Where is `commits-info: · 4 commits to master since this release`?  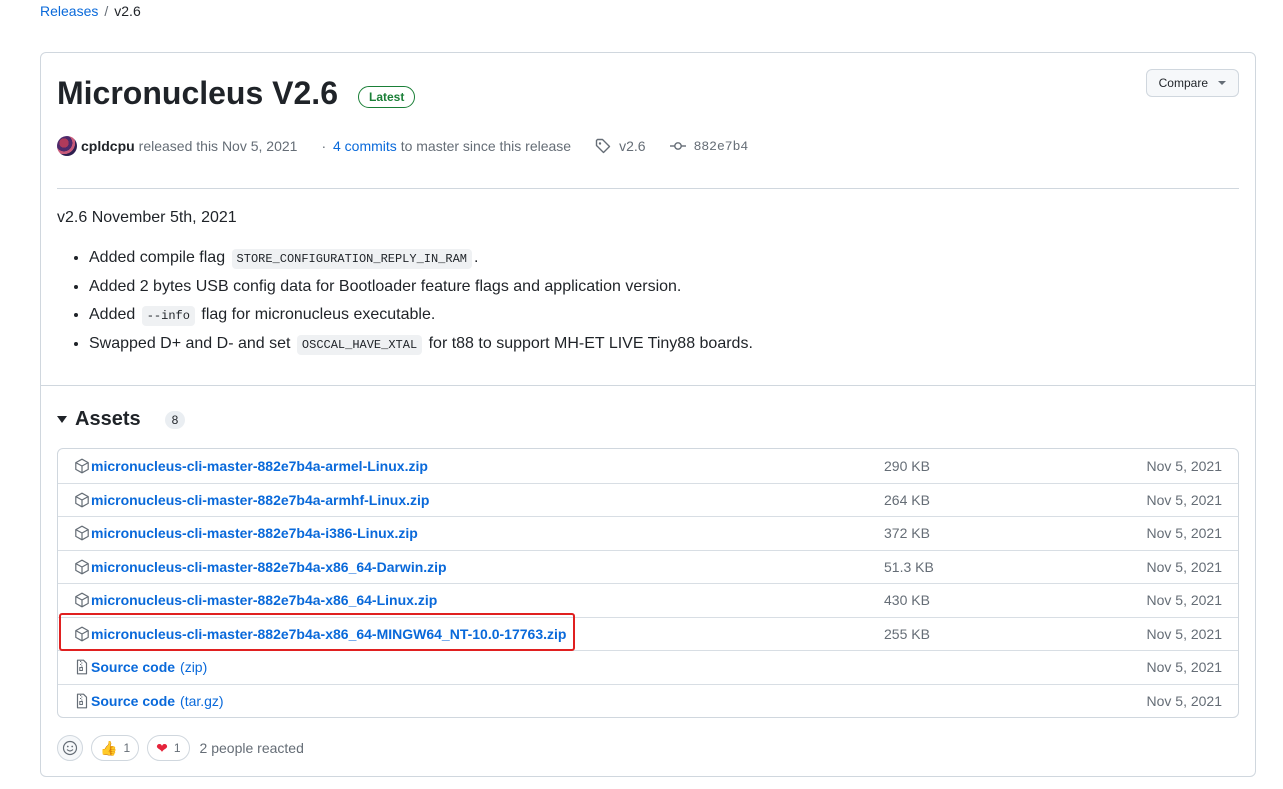
commits-info: · 4 commits to master since this release is located at coordinates (446, 146).